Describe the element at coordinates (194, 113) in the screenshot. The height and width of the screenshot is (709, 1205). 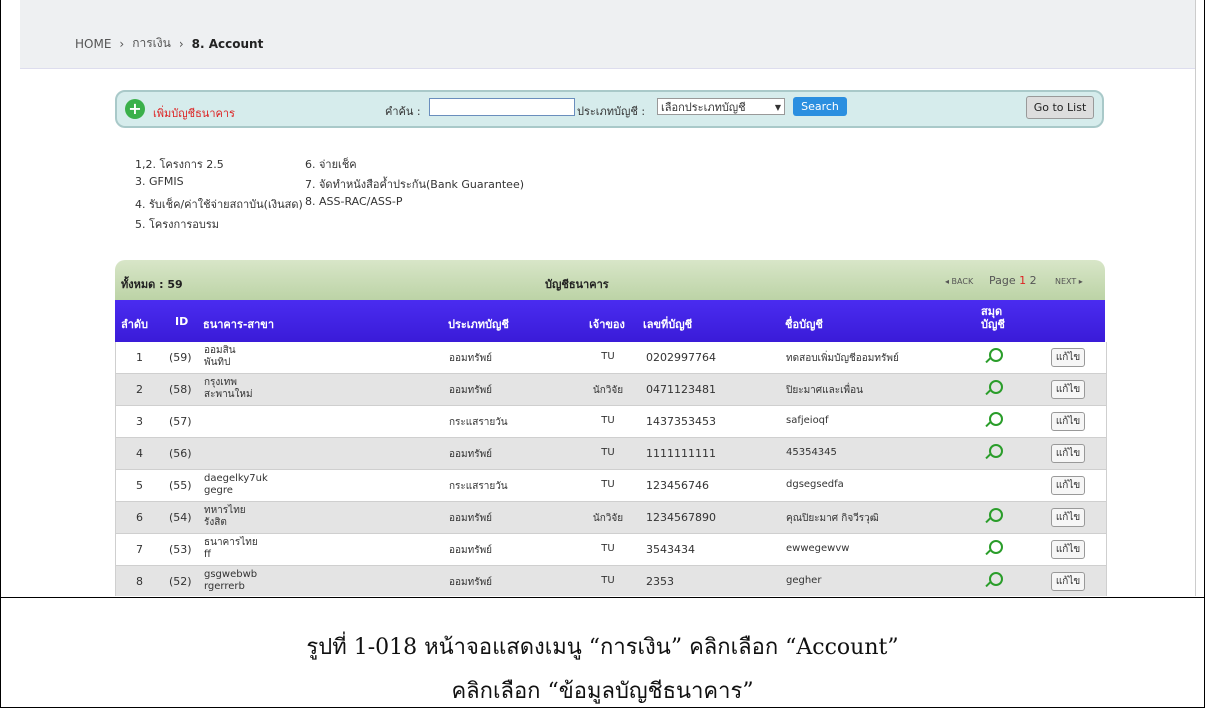
I see `add-account-link: เพิ่มบัญชีธนาคาร` at that location.